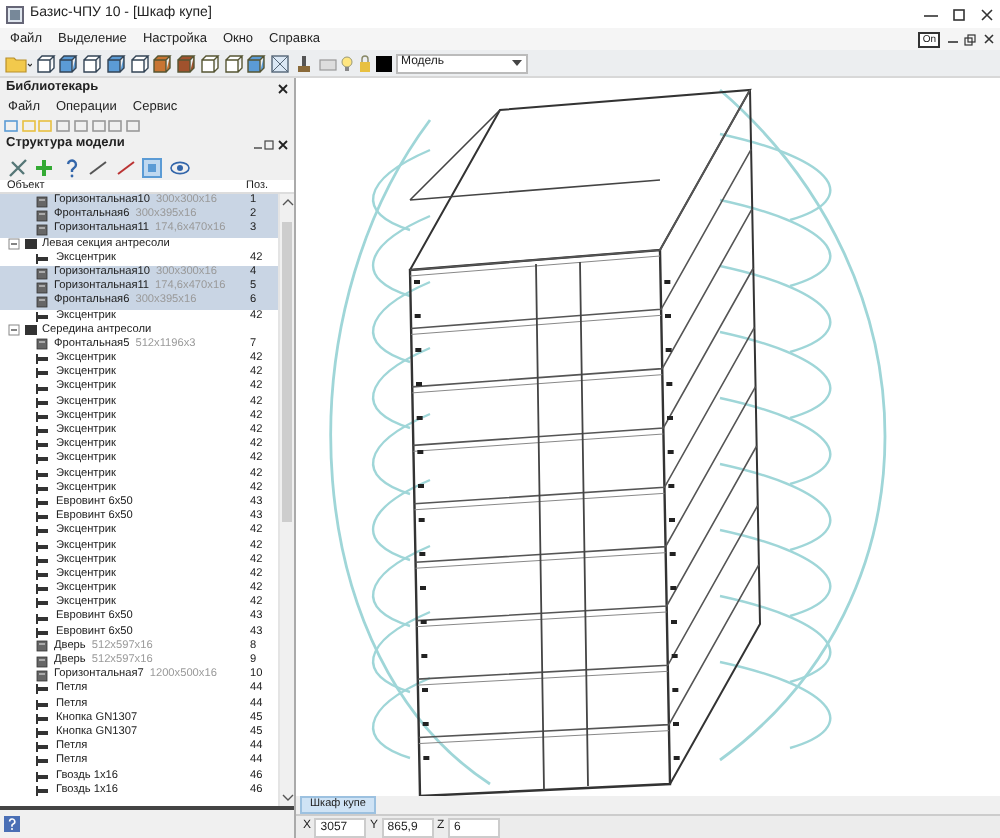  Describe the element at coordinates (11, 824) in the screenshot. I see `help-icon` at that location.